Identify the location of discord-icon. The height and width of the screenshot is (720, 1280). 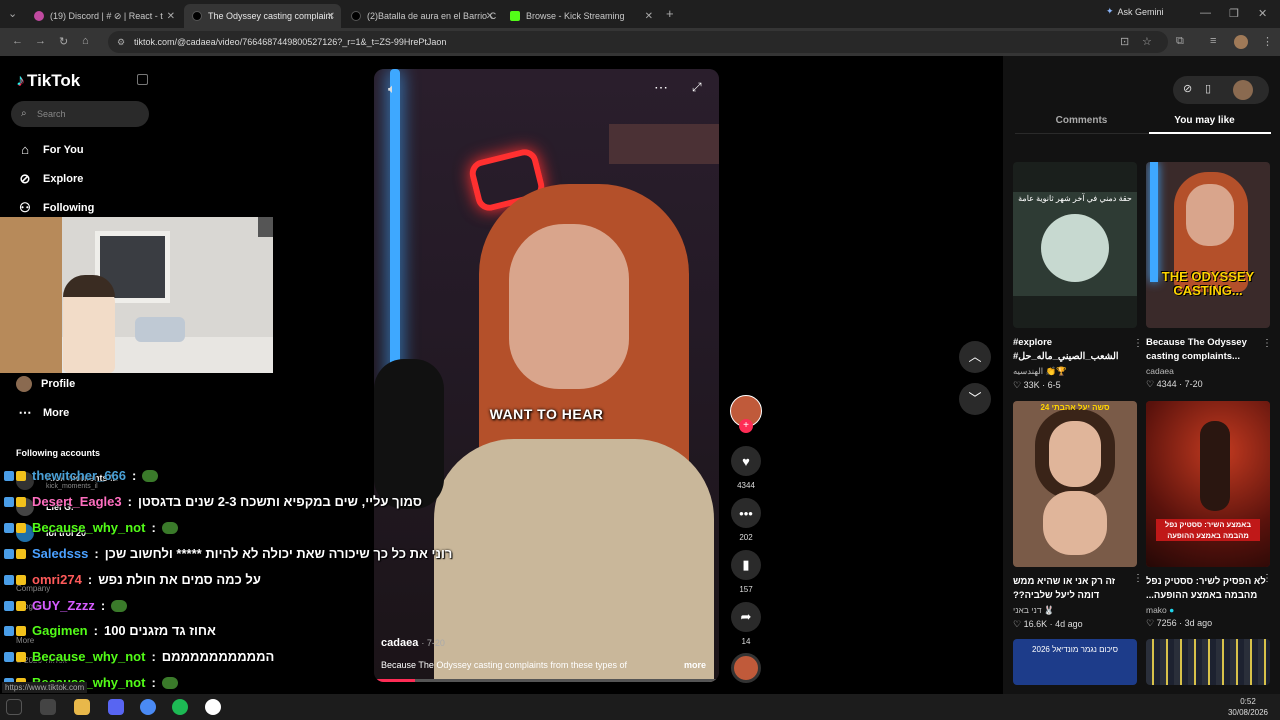
(116, 707).